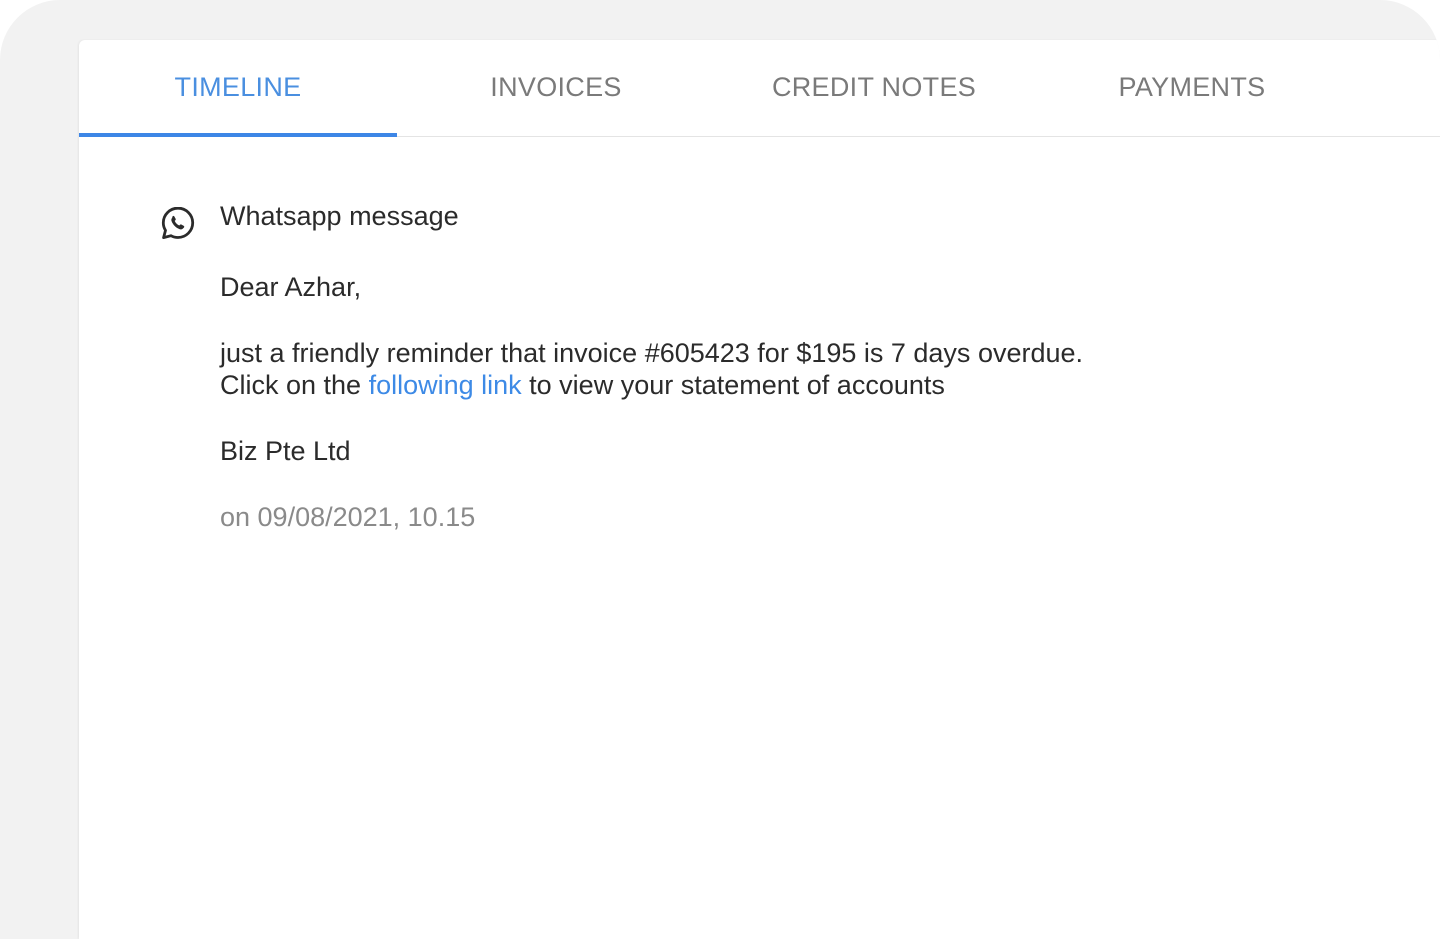  Describe the element at coordinates (178, 223) in the screenshot. I see `whatsapp-icon` at that location.